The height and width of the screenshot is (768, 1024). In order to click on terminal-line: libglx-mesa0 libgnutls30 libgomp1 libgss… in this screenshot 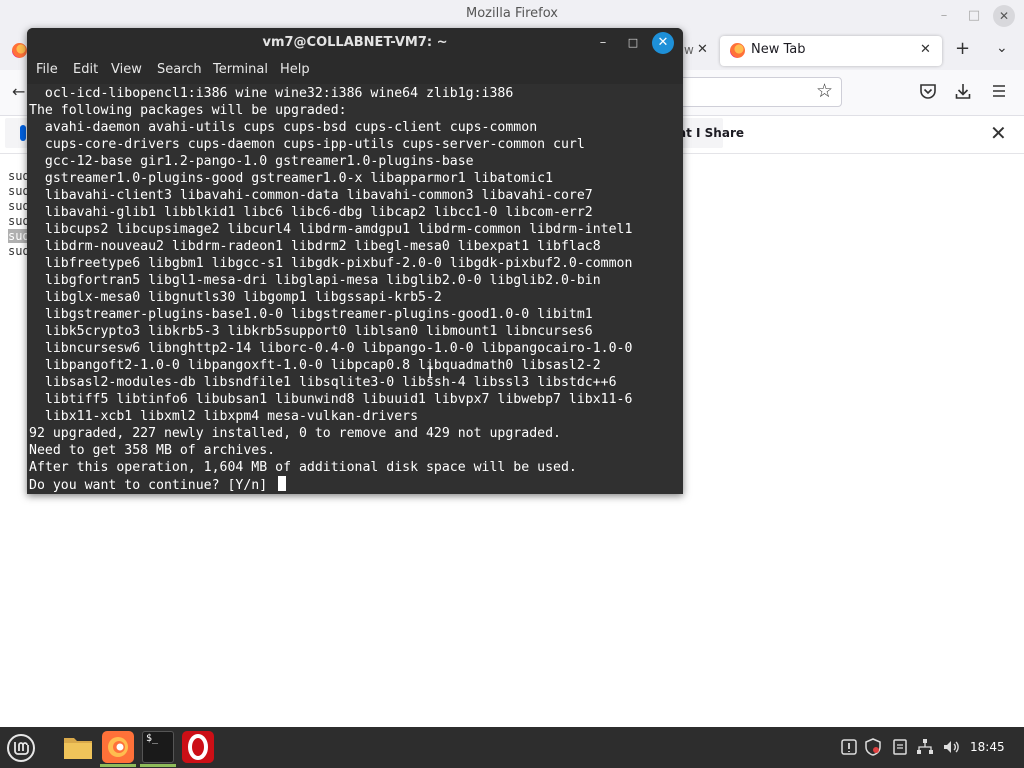, I will do `click(235, 297)`.